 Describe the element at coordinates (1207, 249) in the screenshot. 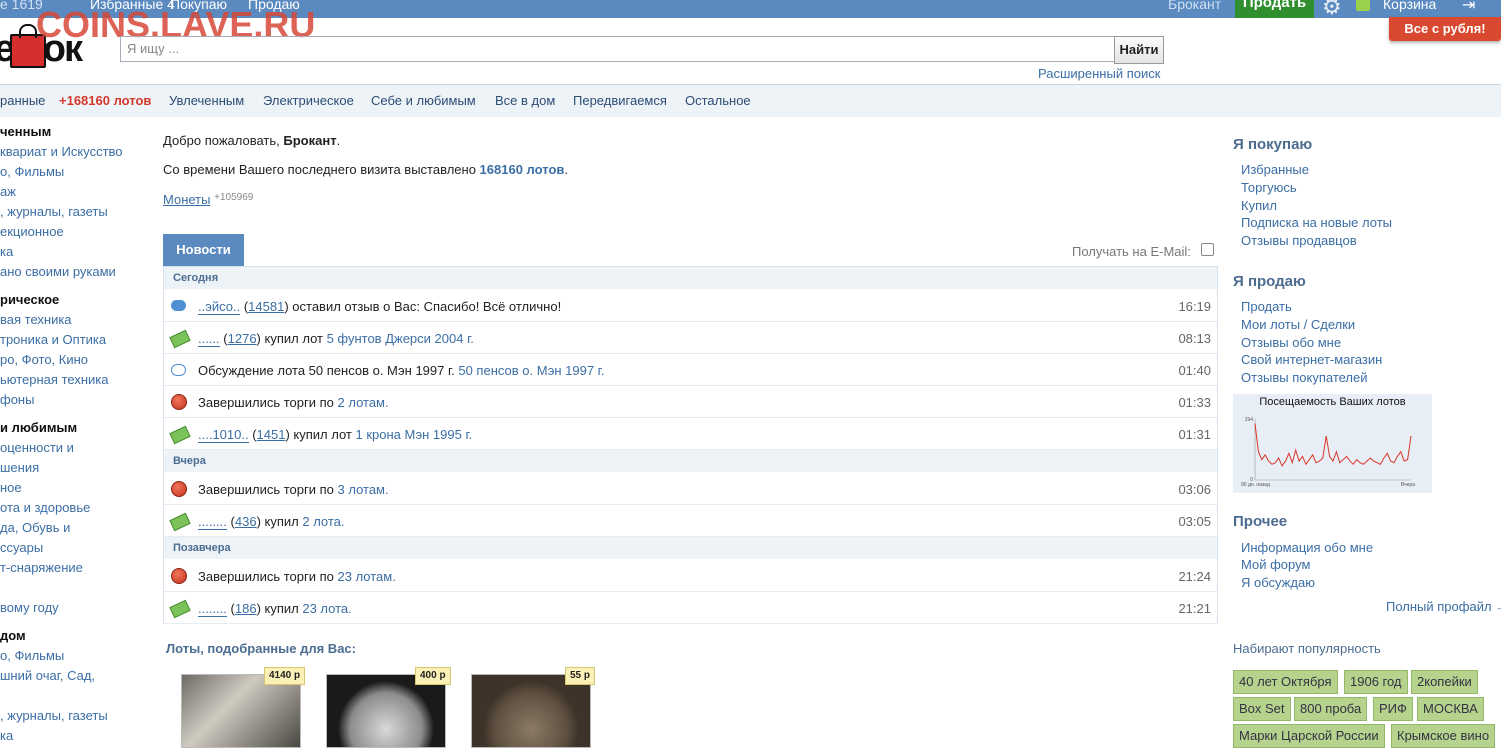

I see `email-subscribe-checkbox` at that location.